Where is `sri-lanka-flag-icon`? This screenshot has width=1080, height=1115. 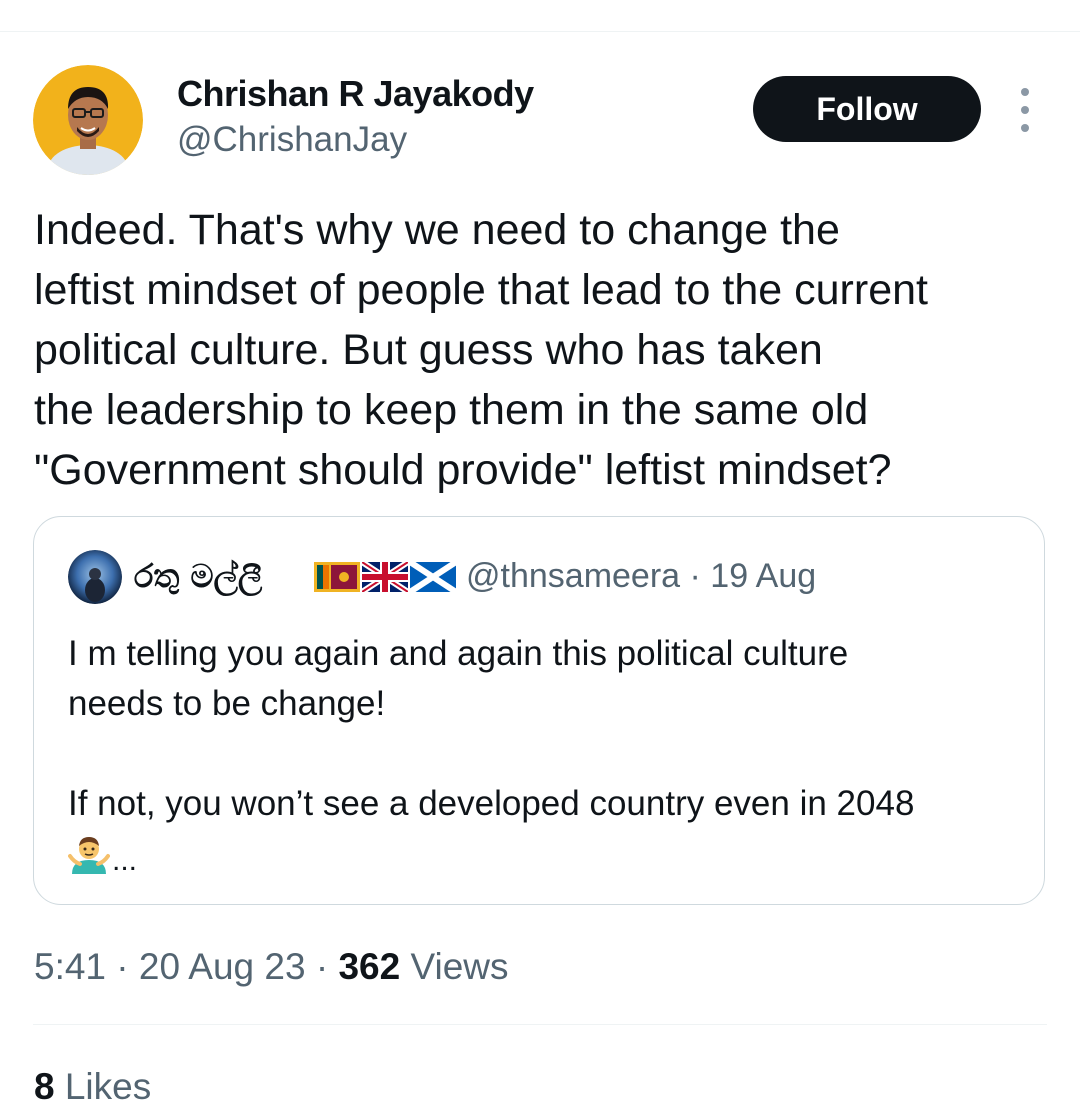
sri-lanka-flag-icon is located at coordinates (337, 577).